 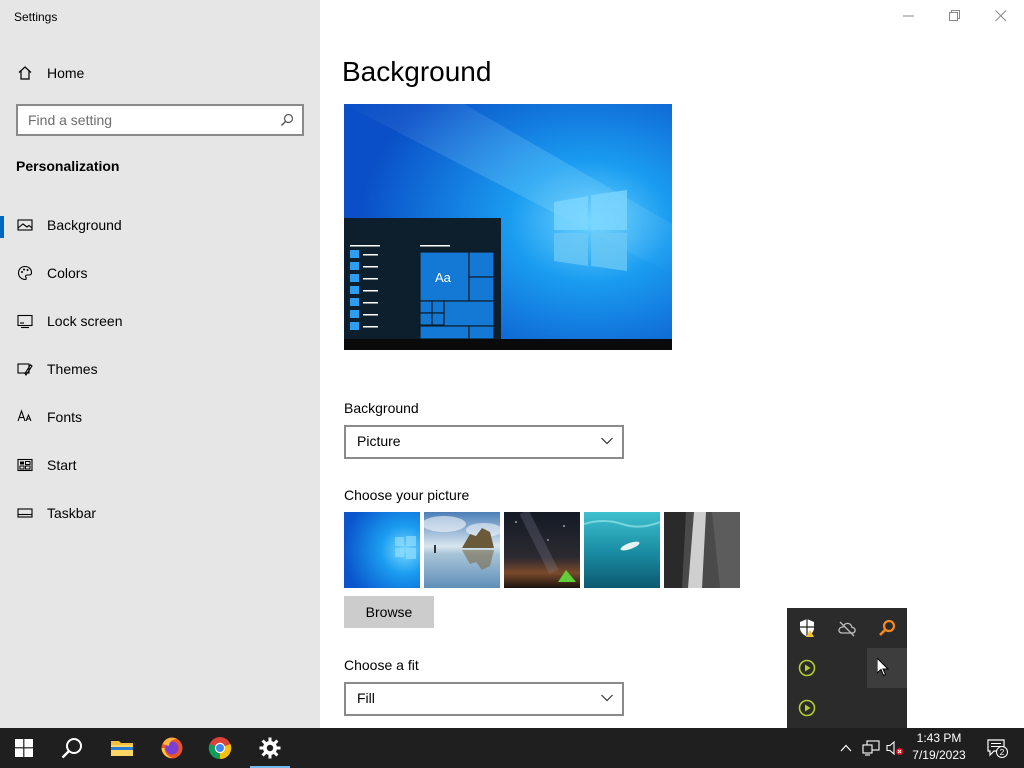 I want to click on settings-taskbar-button, so click(x=270, y=748).